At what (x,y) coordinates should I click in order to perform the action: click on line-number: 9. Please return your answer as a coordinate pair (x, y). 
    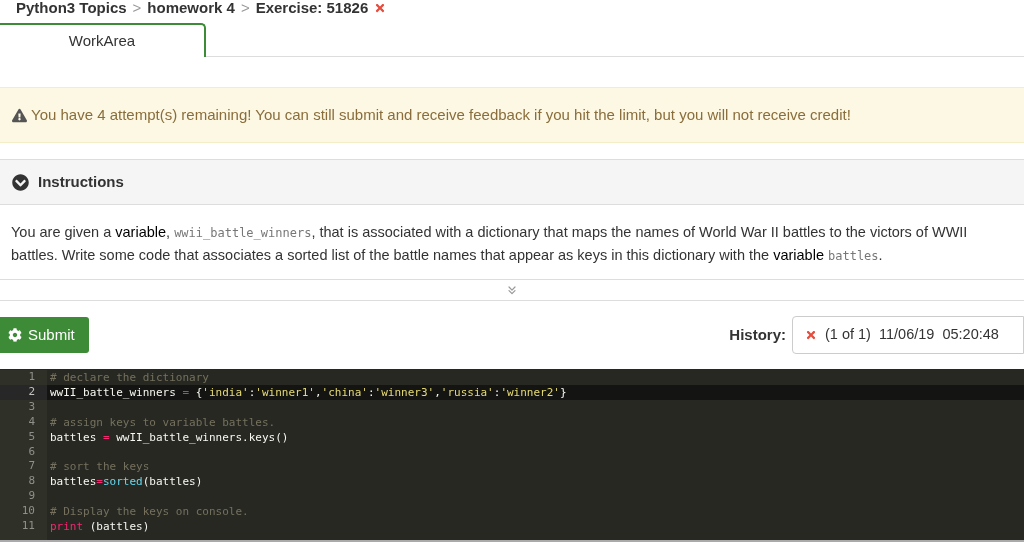
    Looking at the image, I should click on (31, 497).